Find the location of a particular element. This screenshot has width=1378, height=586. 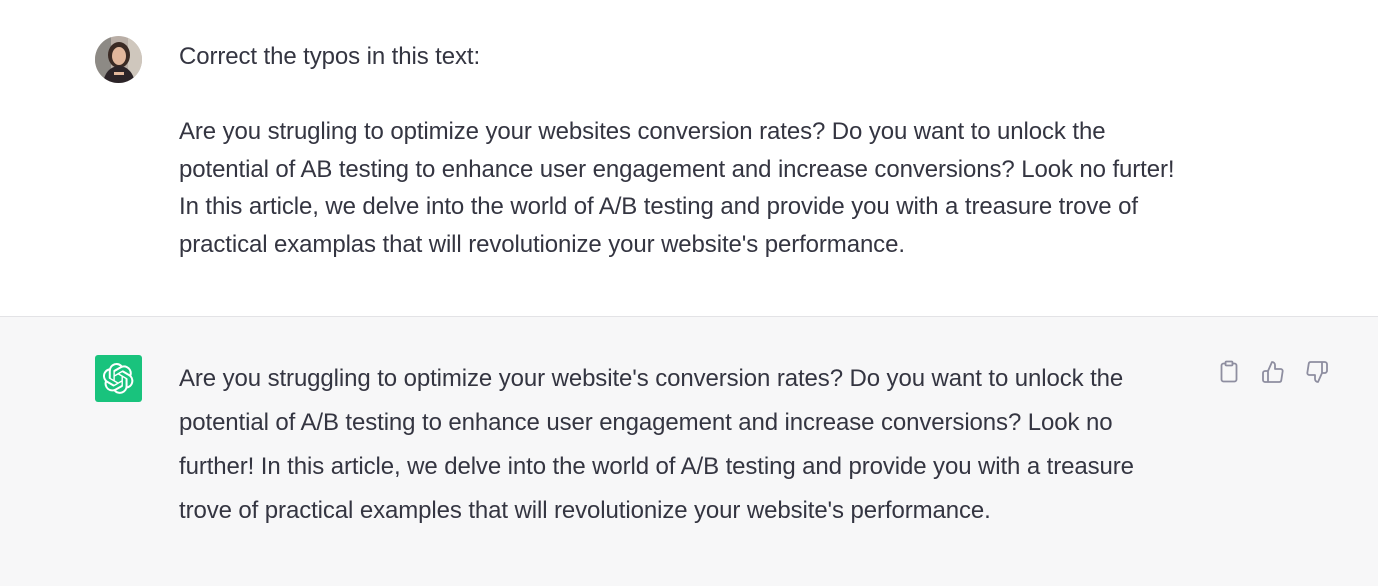

thumbs-up-button is located at coordinates (1273, 374).